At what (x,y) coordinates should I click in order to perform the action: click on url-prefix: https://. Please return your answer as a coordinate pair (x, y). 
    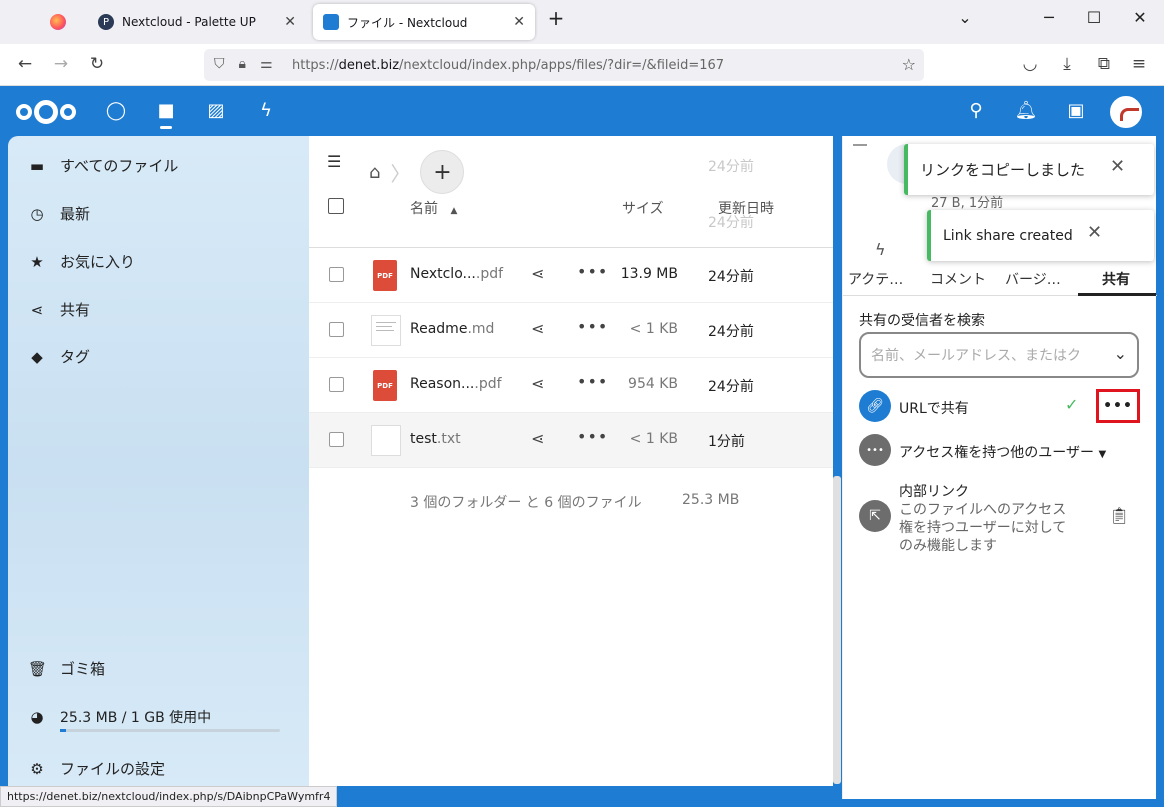
    Looking at the image, I should click on (315, 65).